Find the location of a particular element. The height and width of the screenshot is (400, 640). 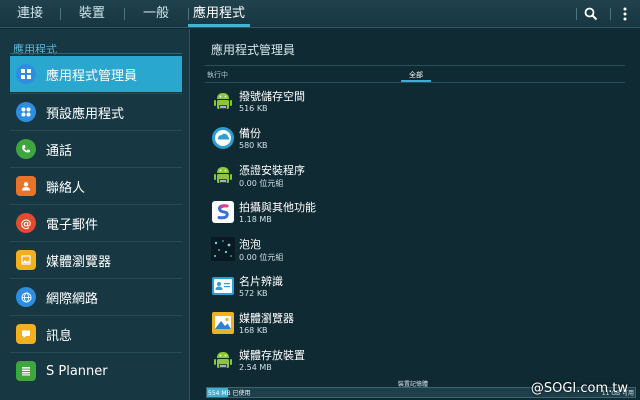

sidebar-item-label: 應用程式管理員 is located at coordinates (92, 76).